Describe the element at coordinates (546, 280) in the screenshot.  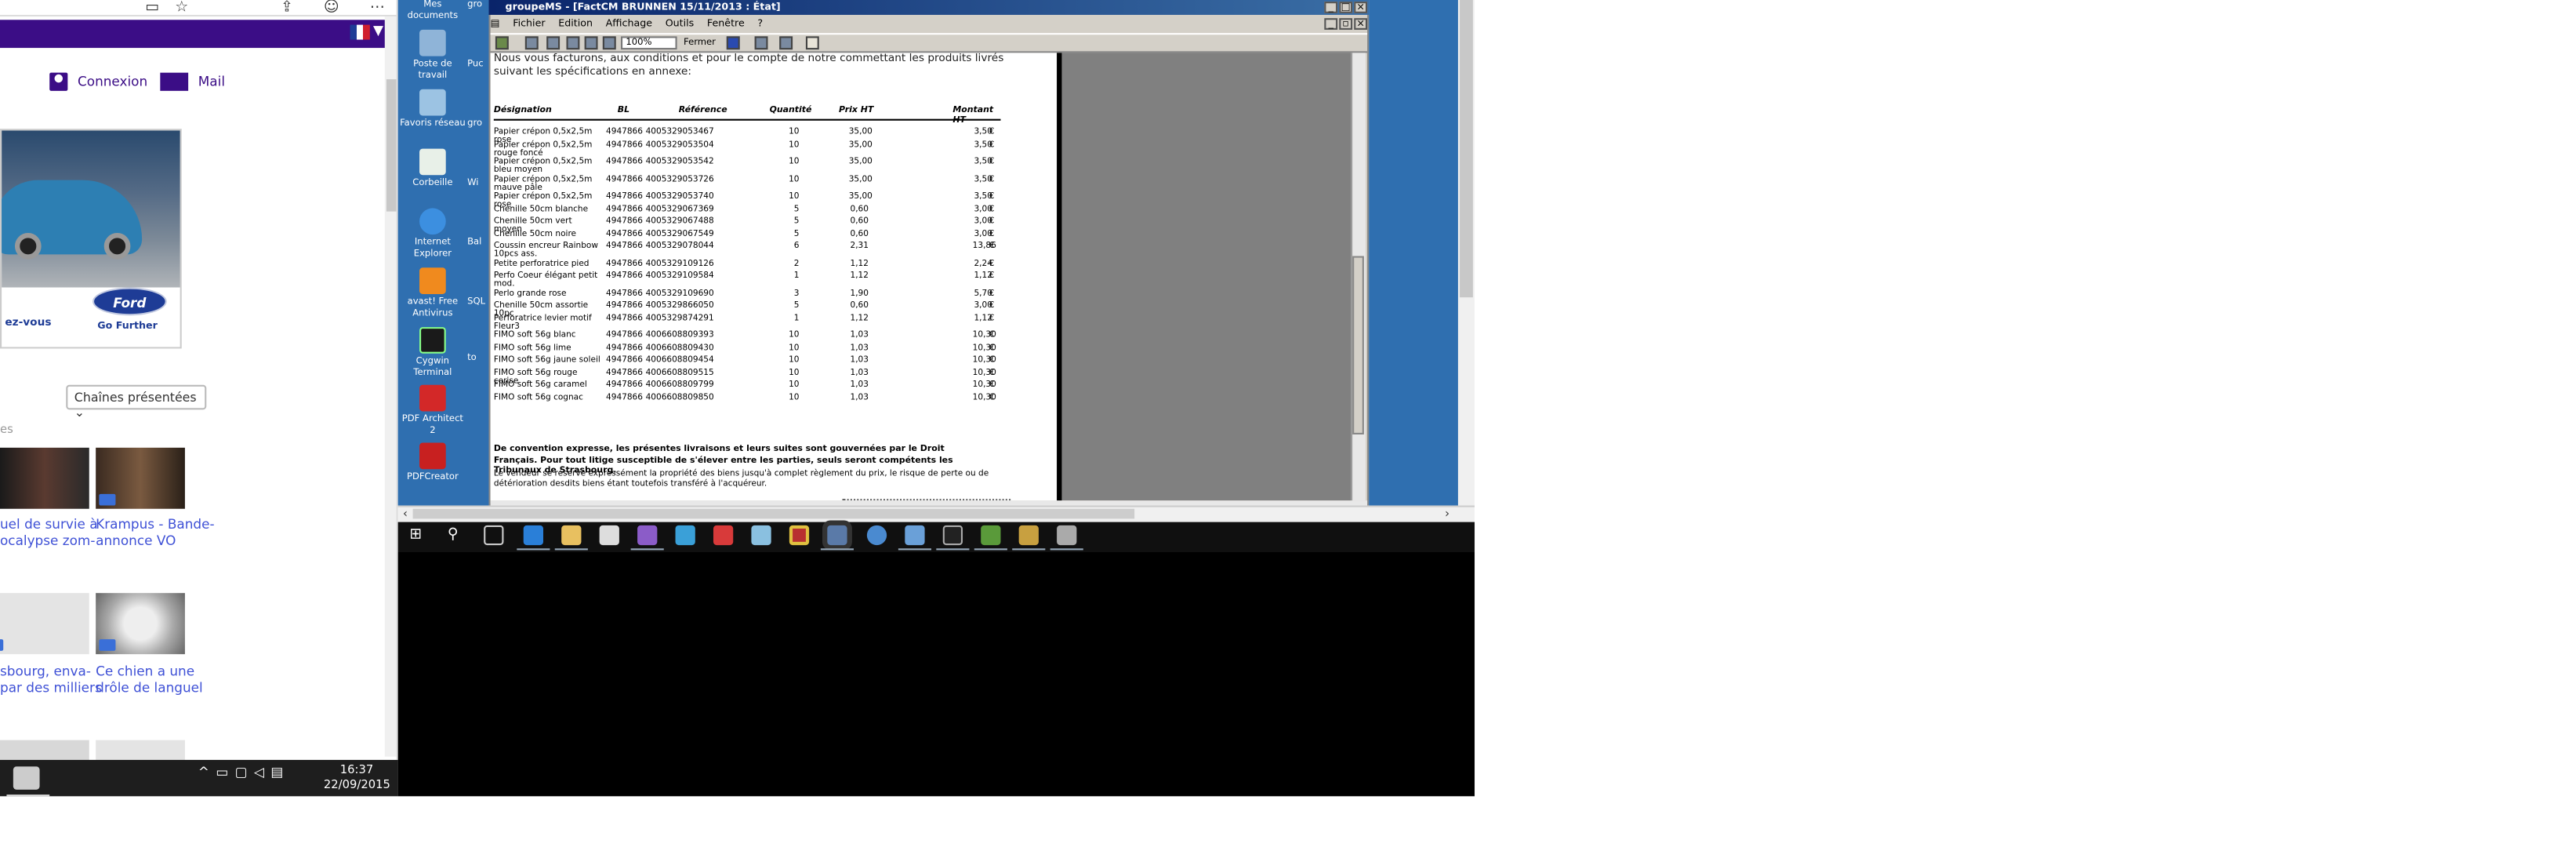
I see `cell-designation: Perfo Coeur élégant petit mod.` at that location.